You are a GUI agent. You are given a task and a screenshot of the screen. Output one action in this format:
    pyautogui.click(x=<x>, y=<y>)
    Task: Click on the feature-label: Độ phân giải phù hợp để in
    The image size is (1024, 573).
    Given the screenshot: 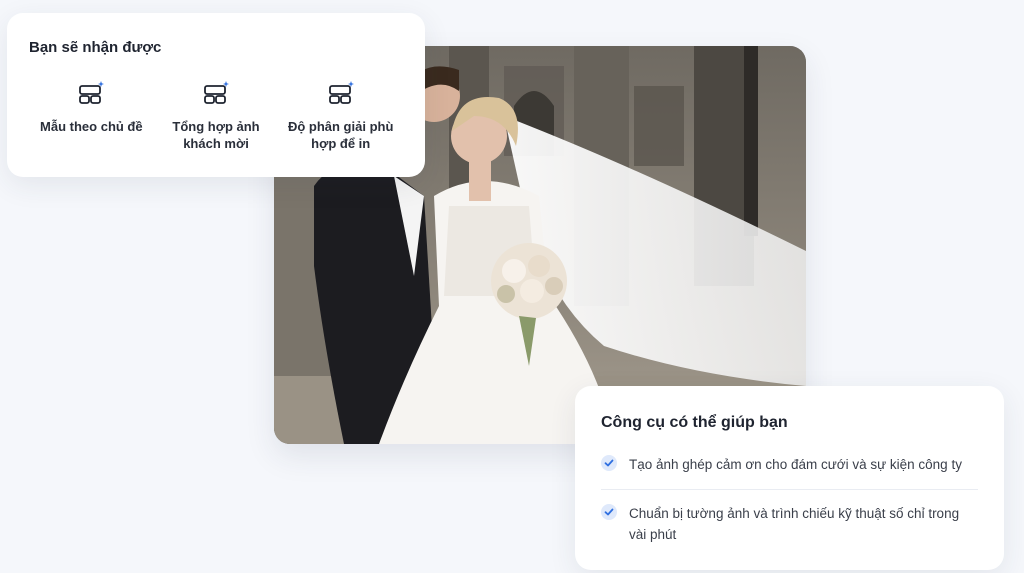 What is the action you would take?
    pyautogui.click(x=340, y=135)
    